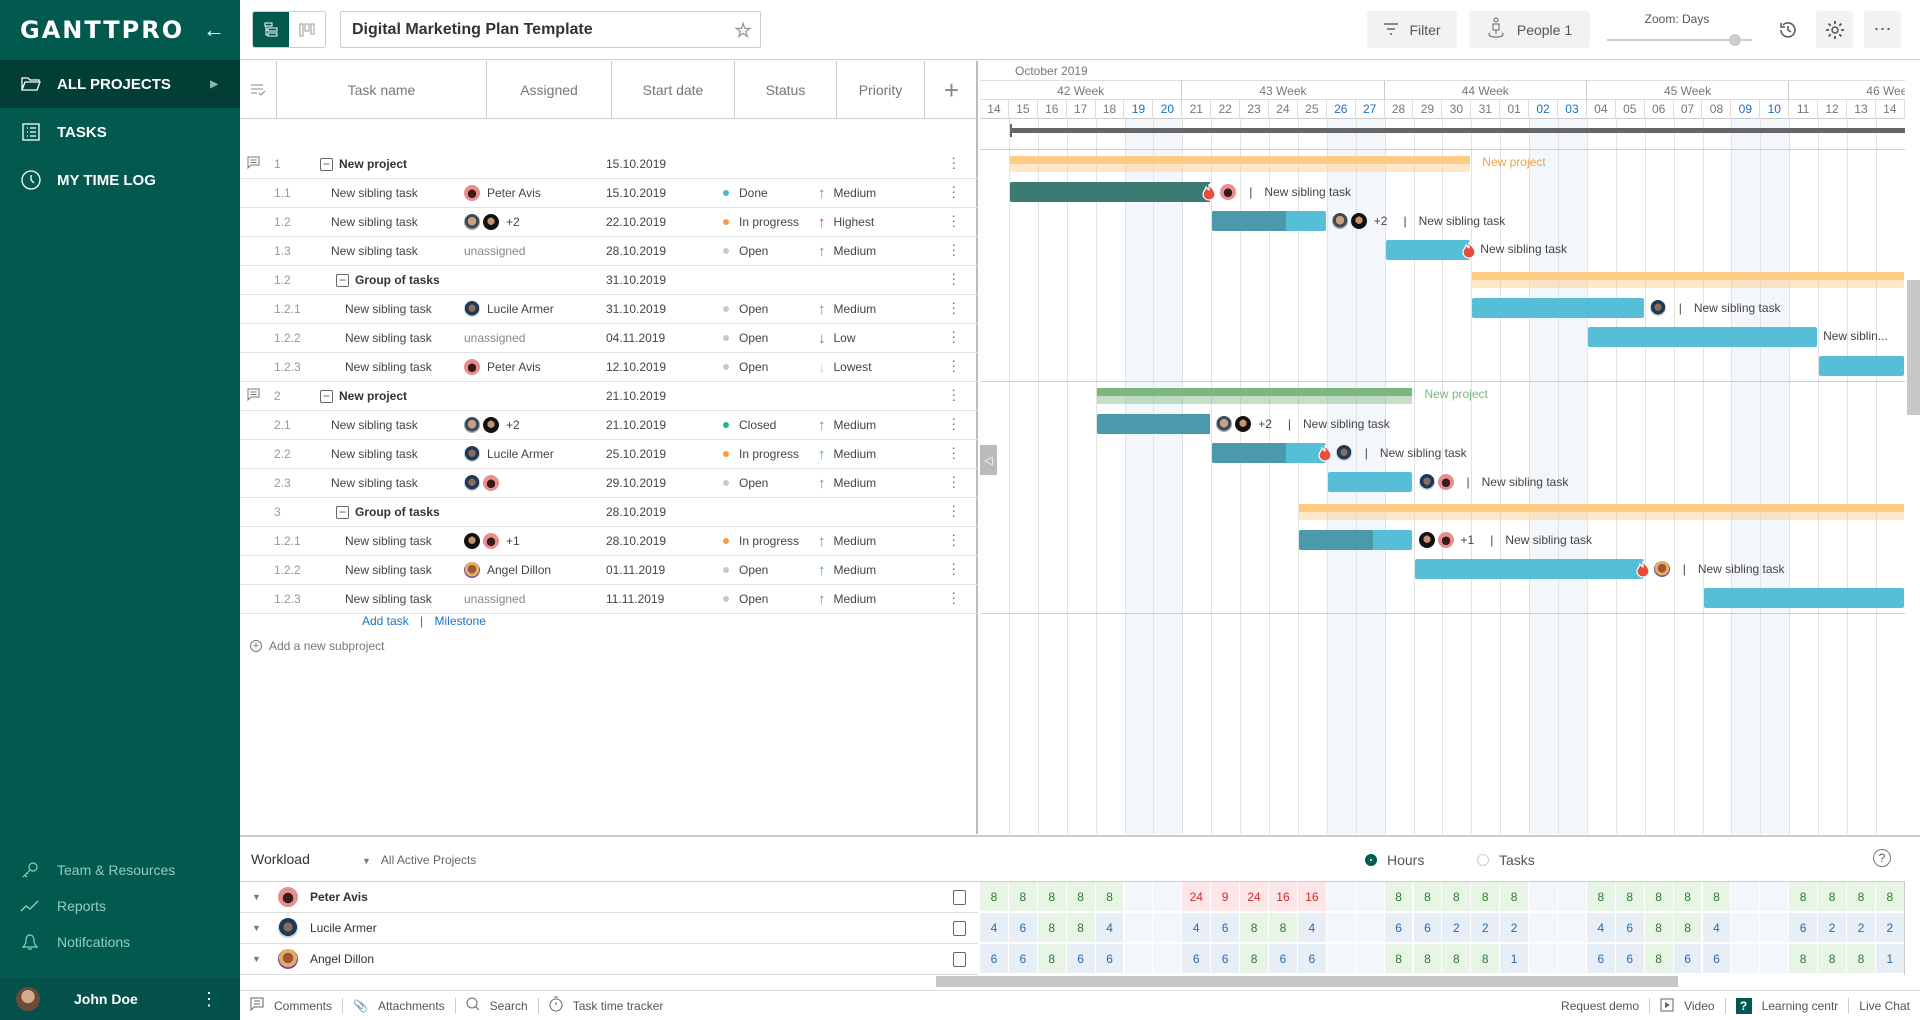 Image resolution: width=1920 pixels, height=1020 pixels. Describe the element at coordinates (1884, 1006) in the screenshot. I see `live-chat-link: Live Chat` at that location.